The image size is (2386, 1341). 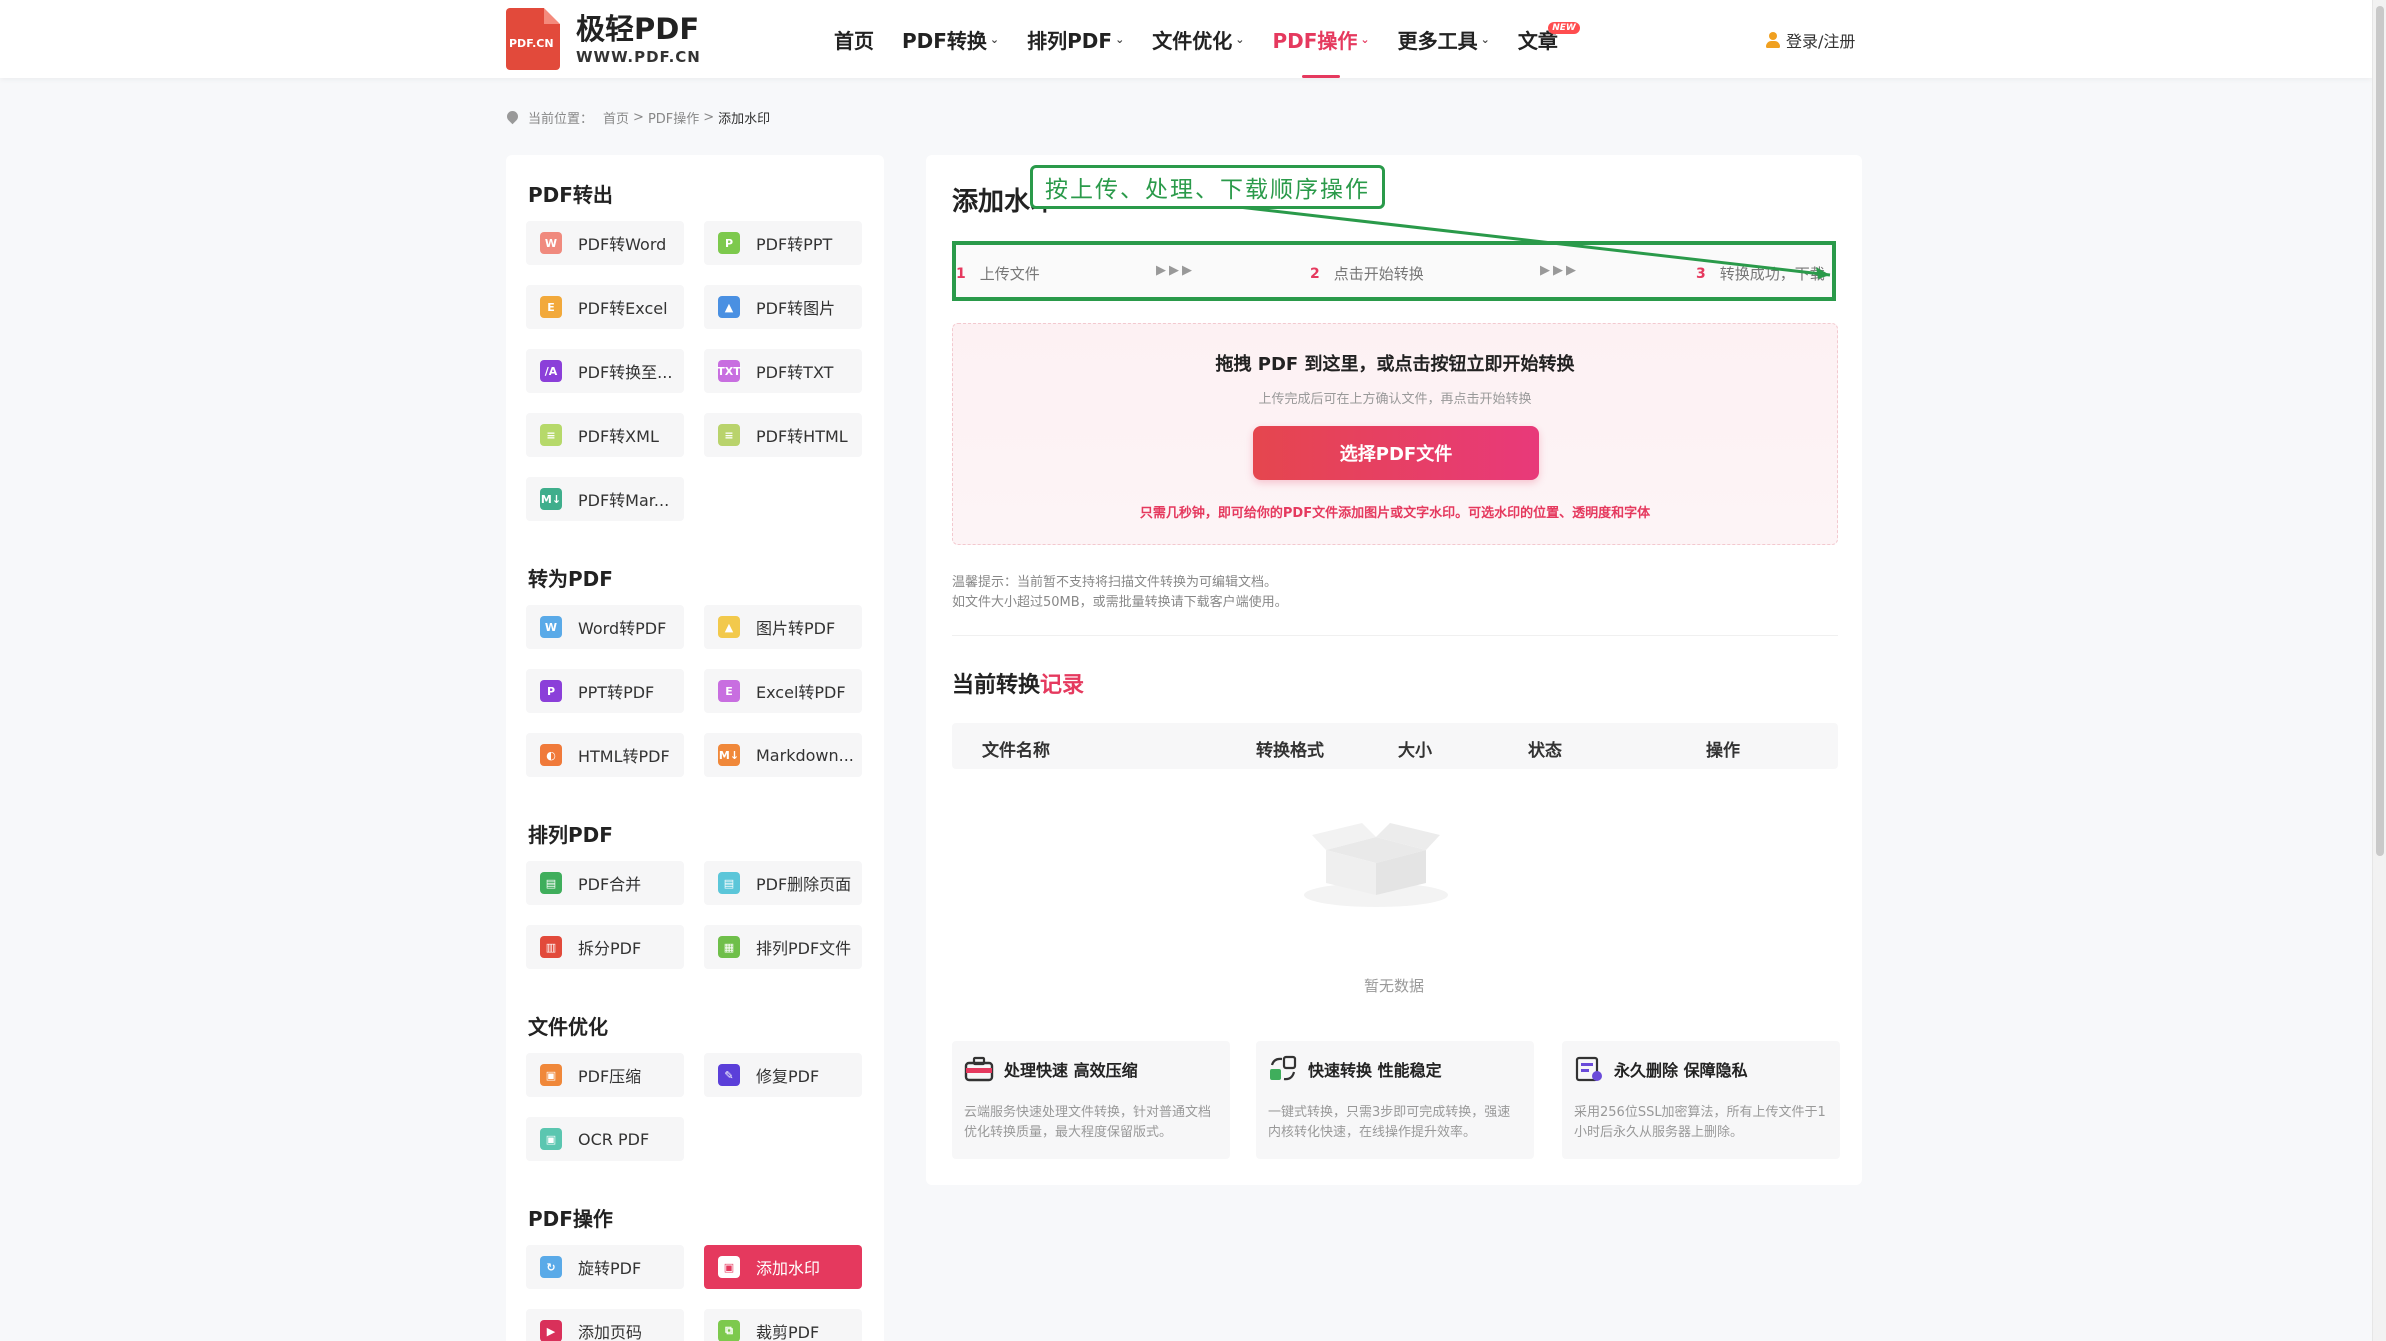 What do you see at coordinates (622, 244) in the screenshot?
I see `tool-label: PDF转Word` at bounding box center [622, 244].